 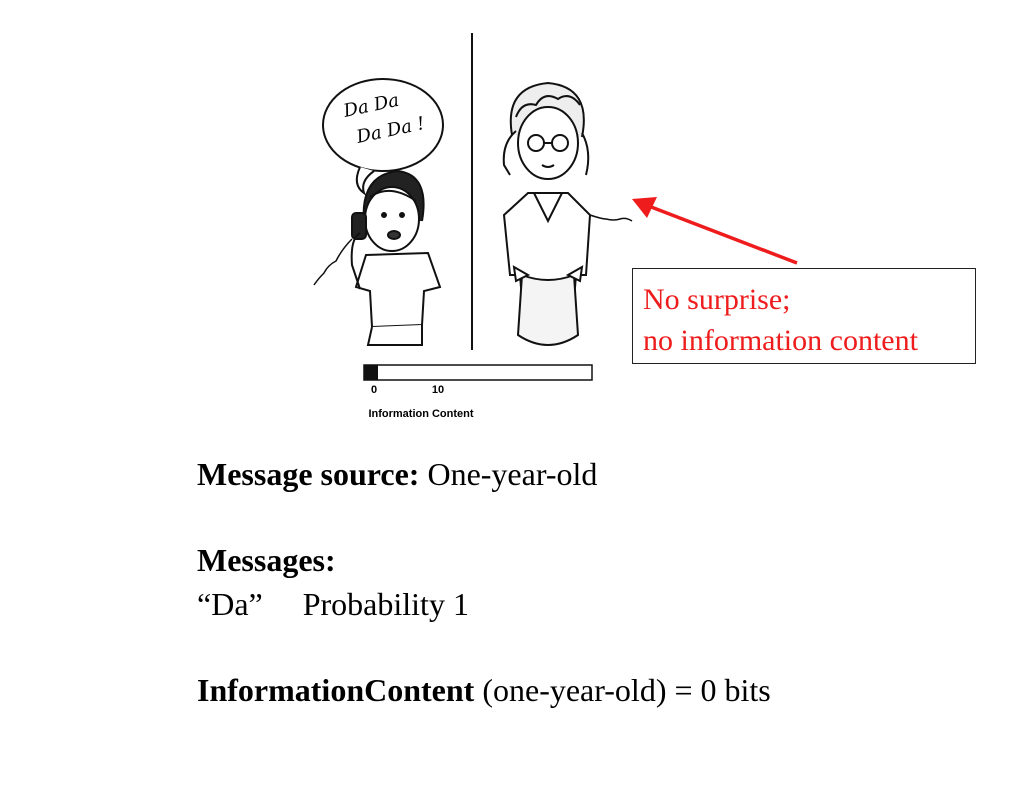 What do you see at coordinates (377, 257) in the screenshot?
I see `child-figure` at bounding box center [377, 257].